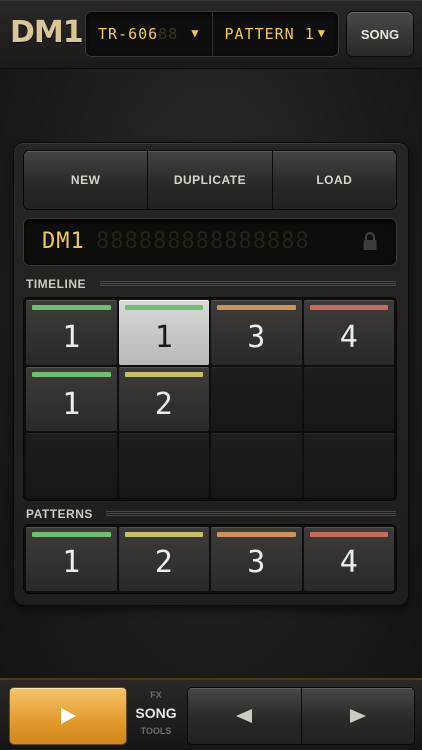  What do you see at coordinates (210, 559) in the screenshot?
I see `patterns-row: 1 2 3 4` at bounding box center [210, 559].